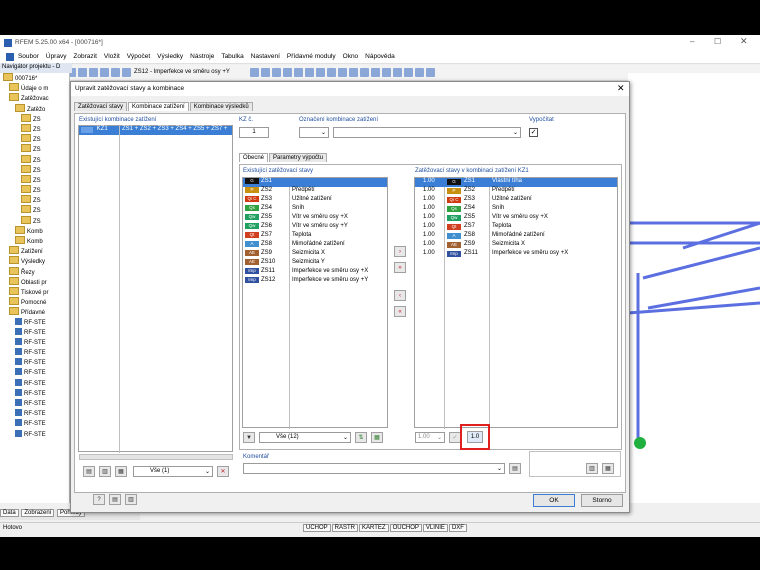 This screenshot has height=570, width=760. I want to click on navigator-item: Tiskové pr, so click(34, 291).